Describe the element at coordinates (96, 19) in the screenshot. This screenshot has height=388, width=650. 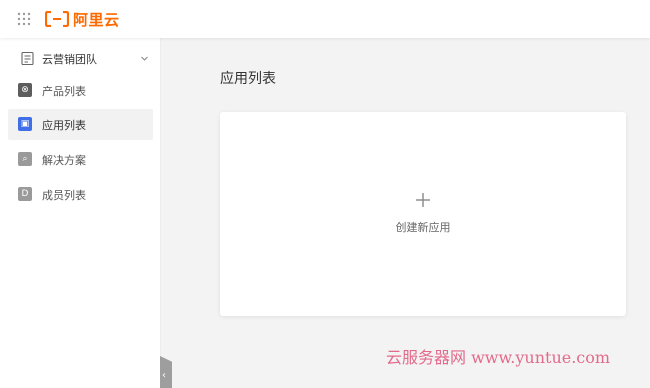
I see `logo-text: 阿里云` at that location.